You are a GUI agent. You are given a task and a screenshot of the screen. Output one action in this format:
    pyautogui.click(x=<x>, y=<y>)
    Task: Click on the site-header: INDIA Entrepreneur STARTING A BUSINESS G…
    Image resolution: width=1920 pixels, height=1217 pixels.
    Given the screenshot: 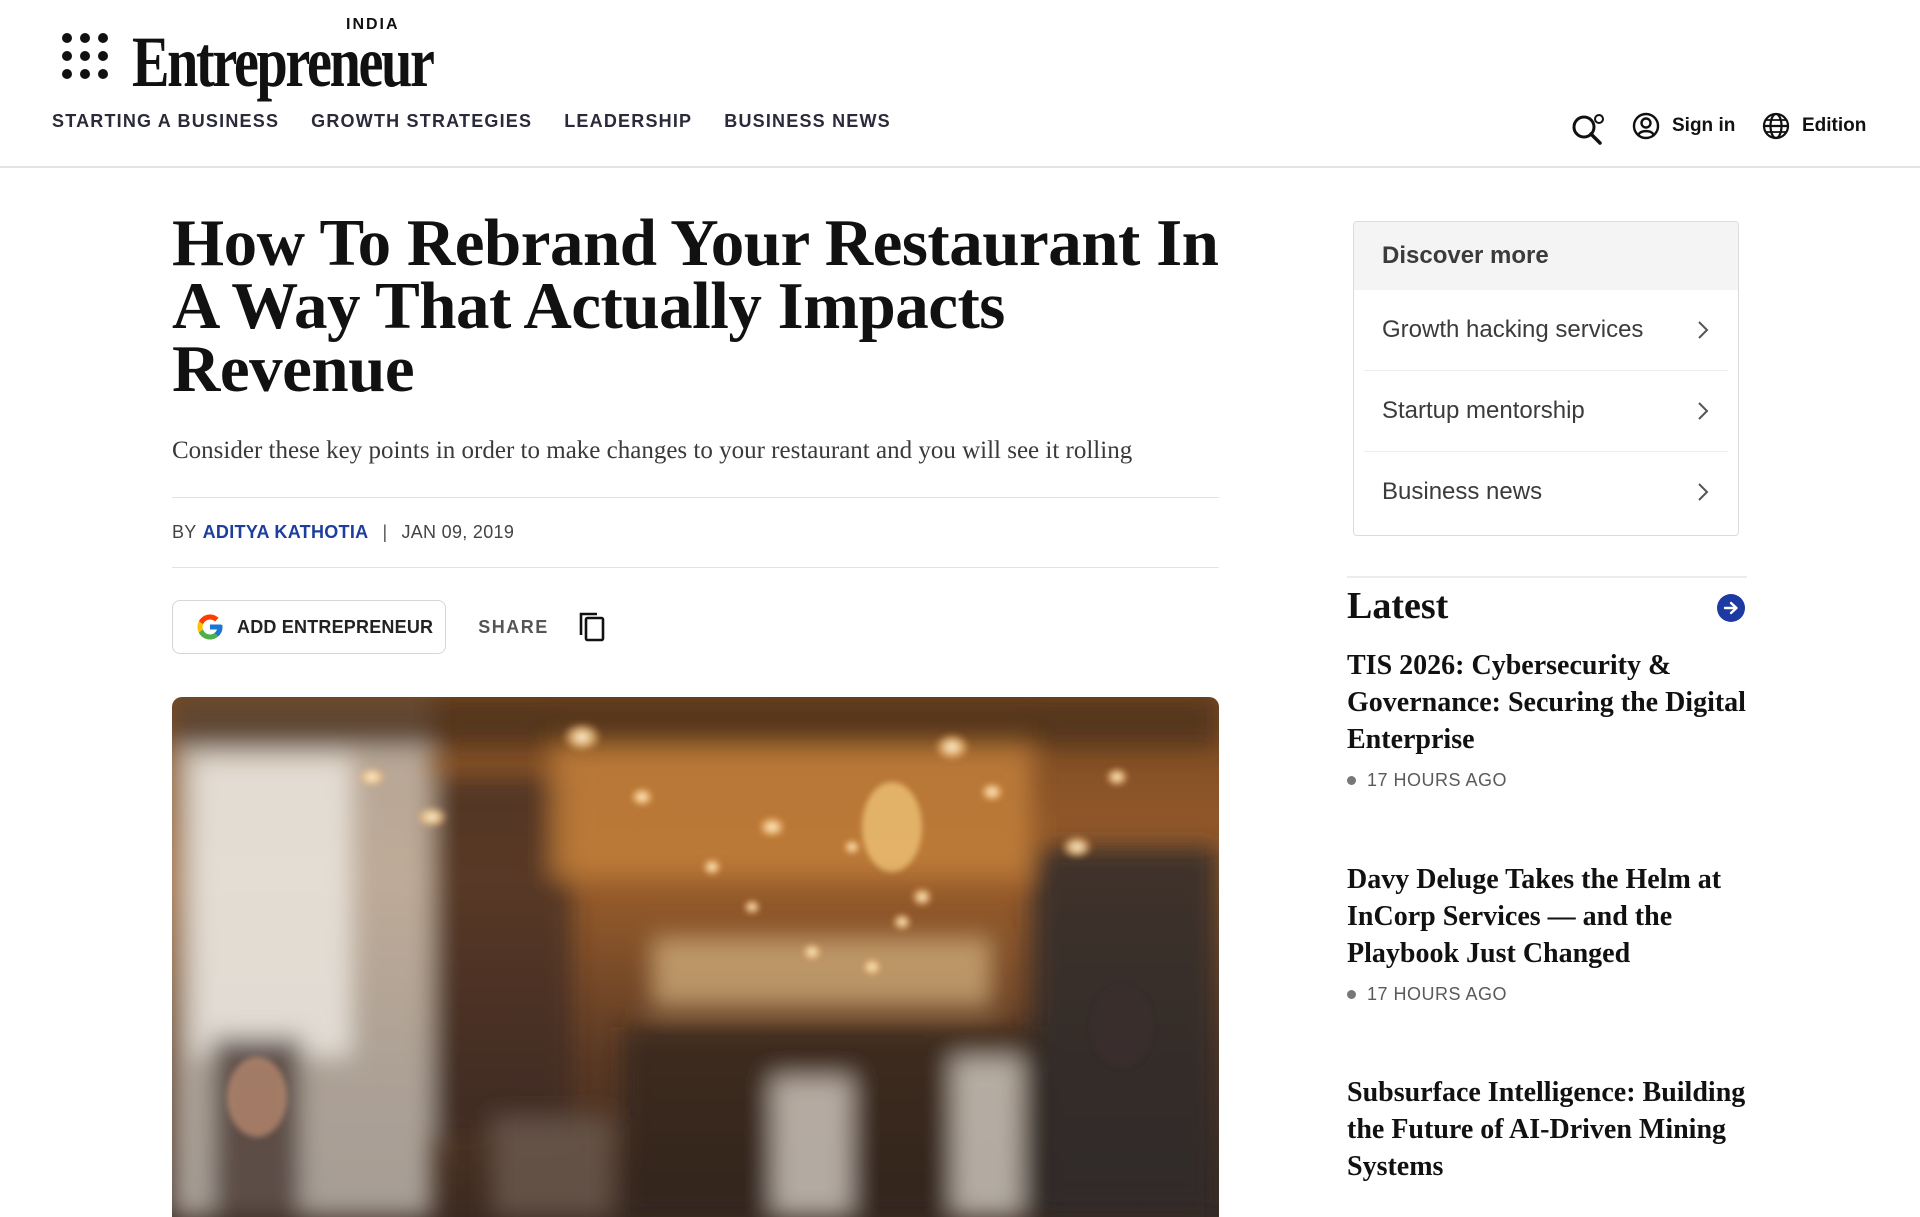 What is the action you would take?
    pyautogui.click(x=960, y=84)
    